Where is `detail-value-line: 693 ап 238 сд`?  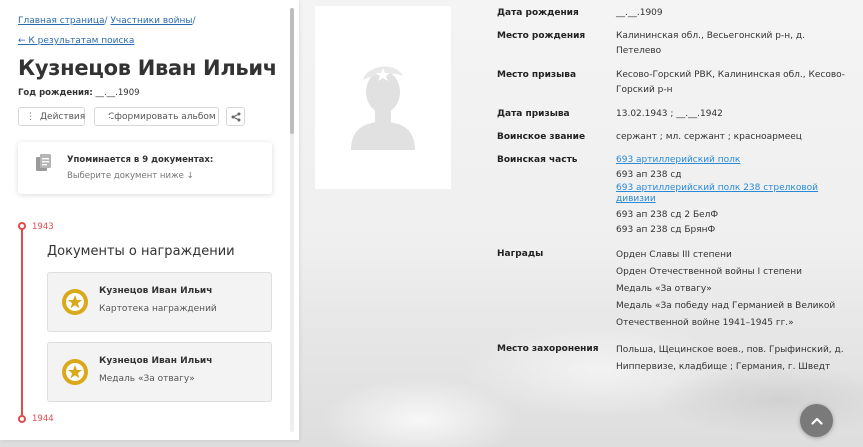
detail-value-line: 693 ап 238 сд is located at coordinates (649, 175).